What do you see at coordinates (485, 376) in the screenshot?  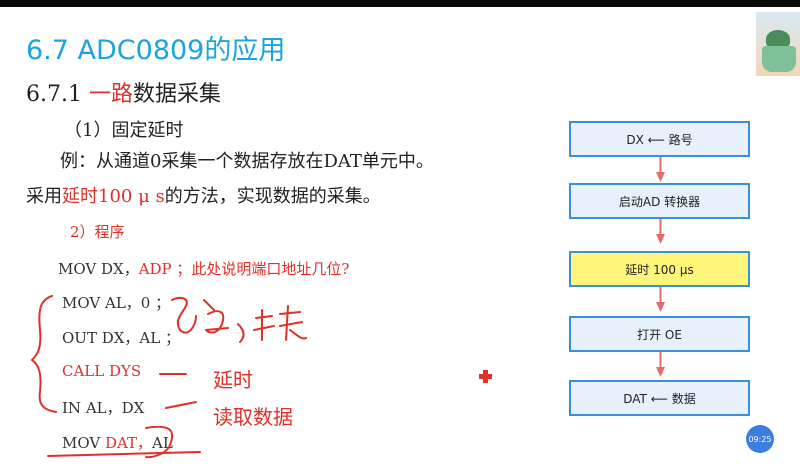 I see `laser-pointer-icon` at bounding box center [485, 376].